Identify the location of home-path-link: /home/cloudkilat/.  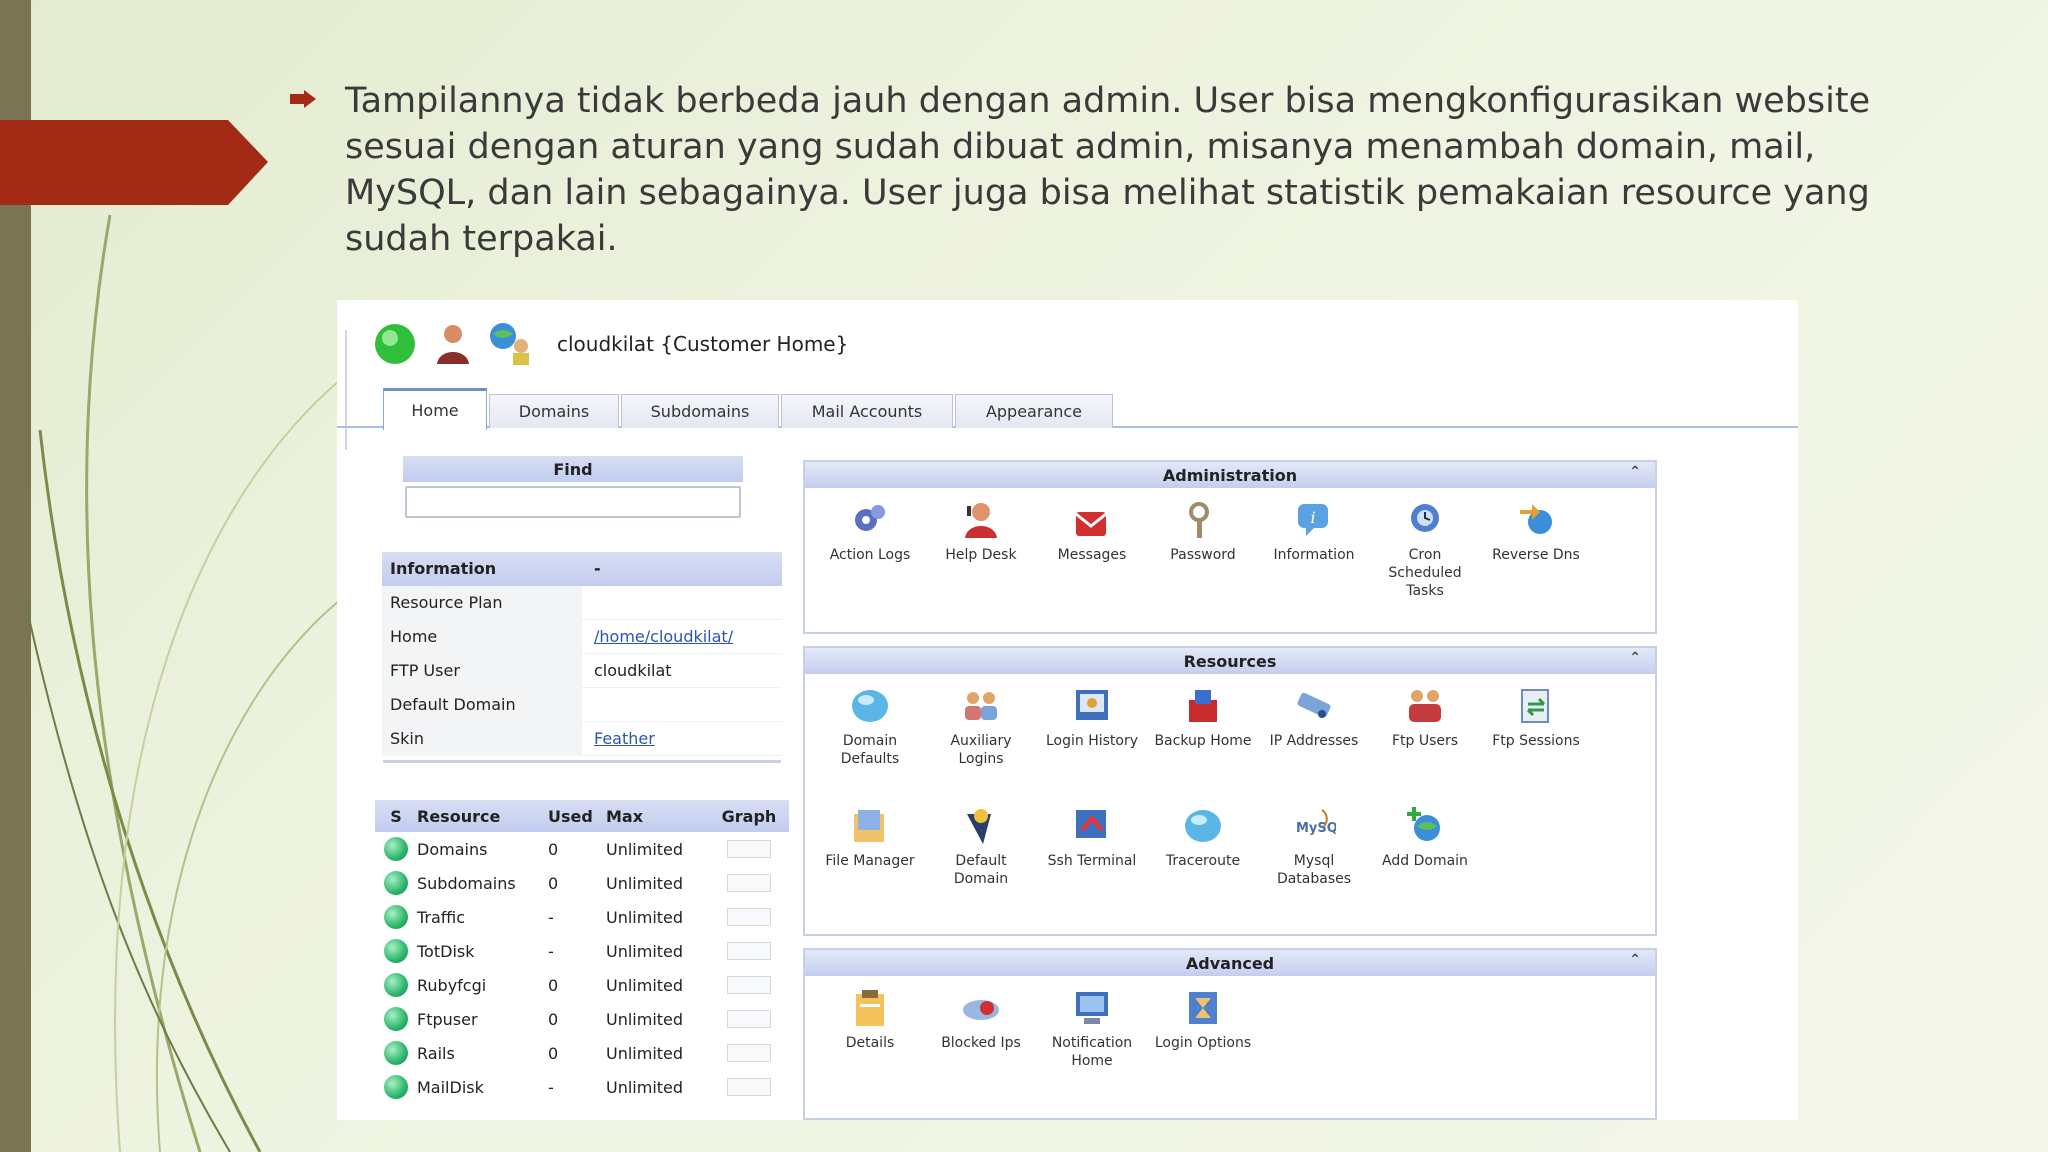
(663, 636).